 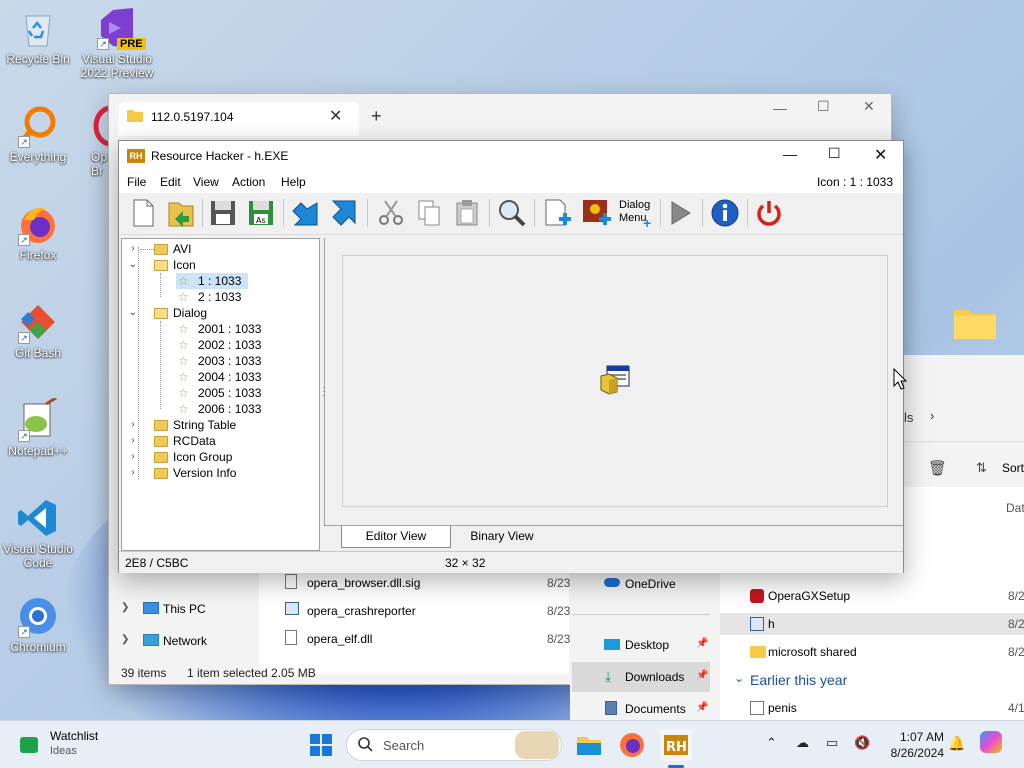 What do you see at coordinates (676, 745) in the screenshot?
I see `resource-hacker-taskbar-icon: RH` at bounding box center [676, 745].